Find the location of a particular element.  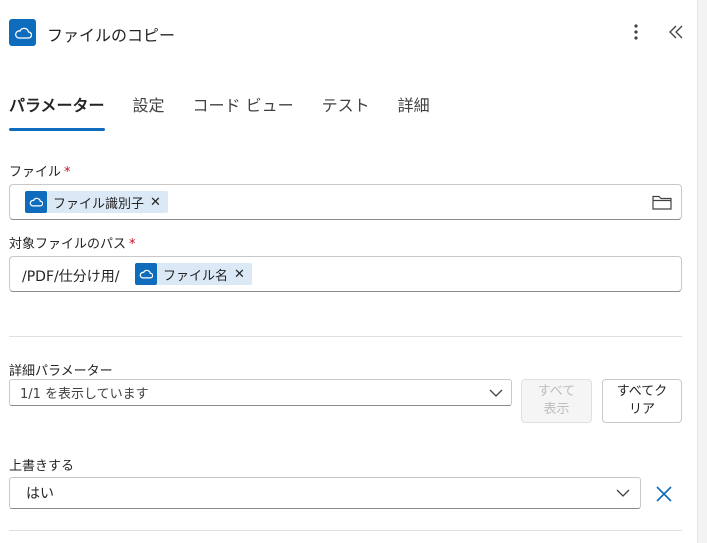

tab-bar: パラメーター 設定 コード ビュー テスト 詳細 is located at coordinates (233, 112).